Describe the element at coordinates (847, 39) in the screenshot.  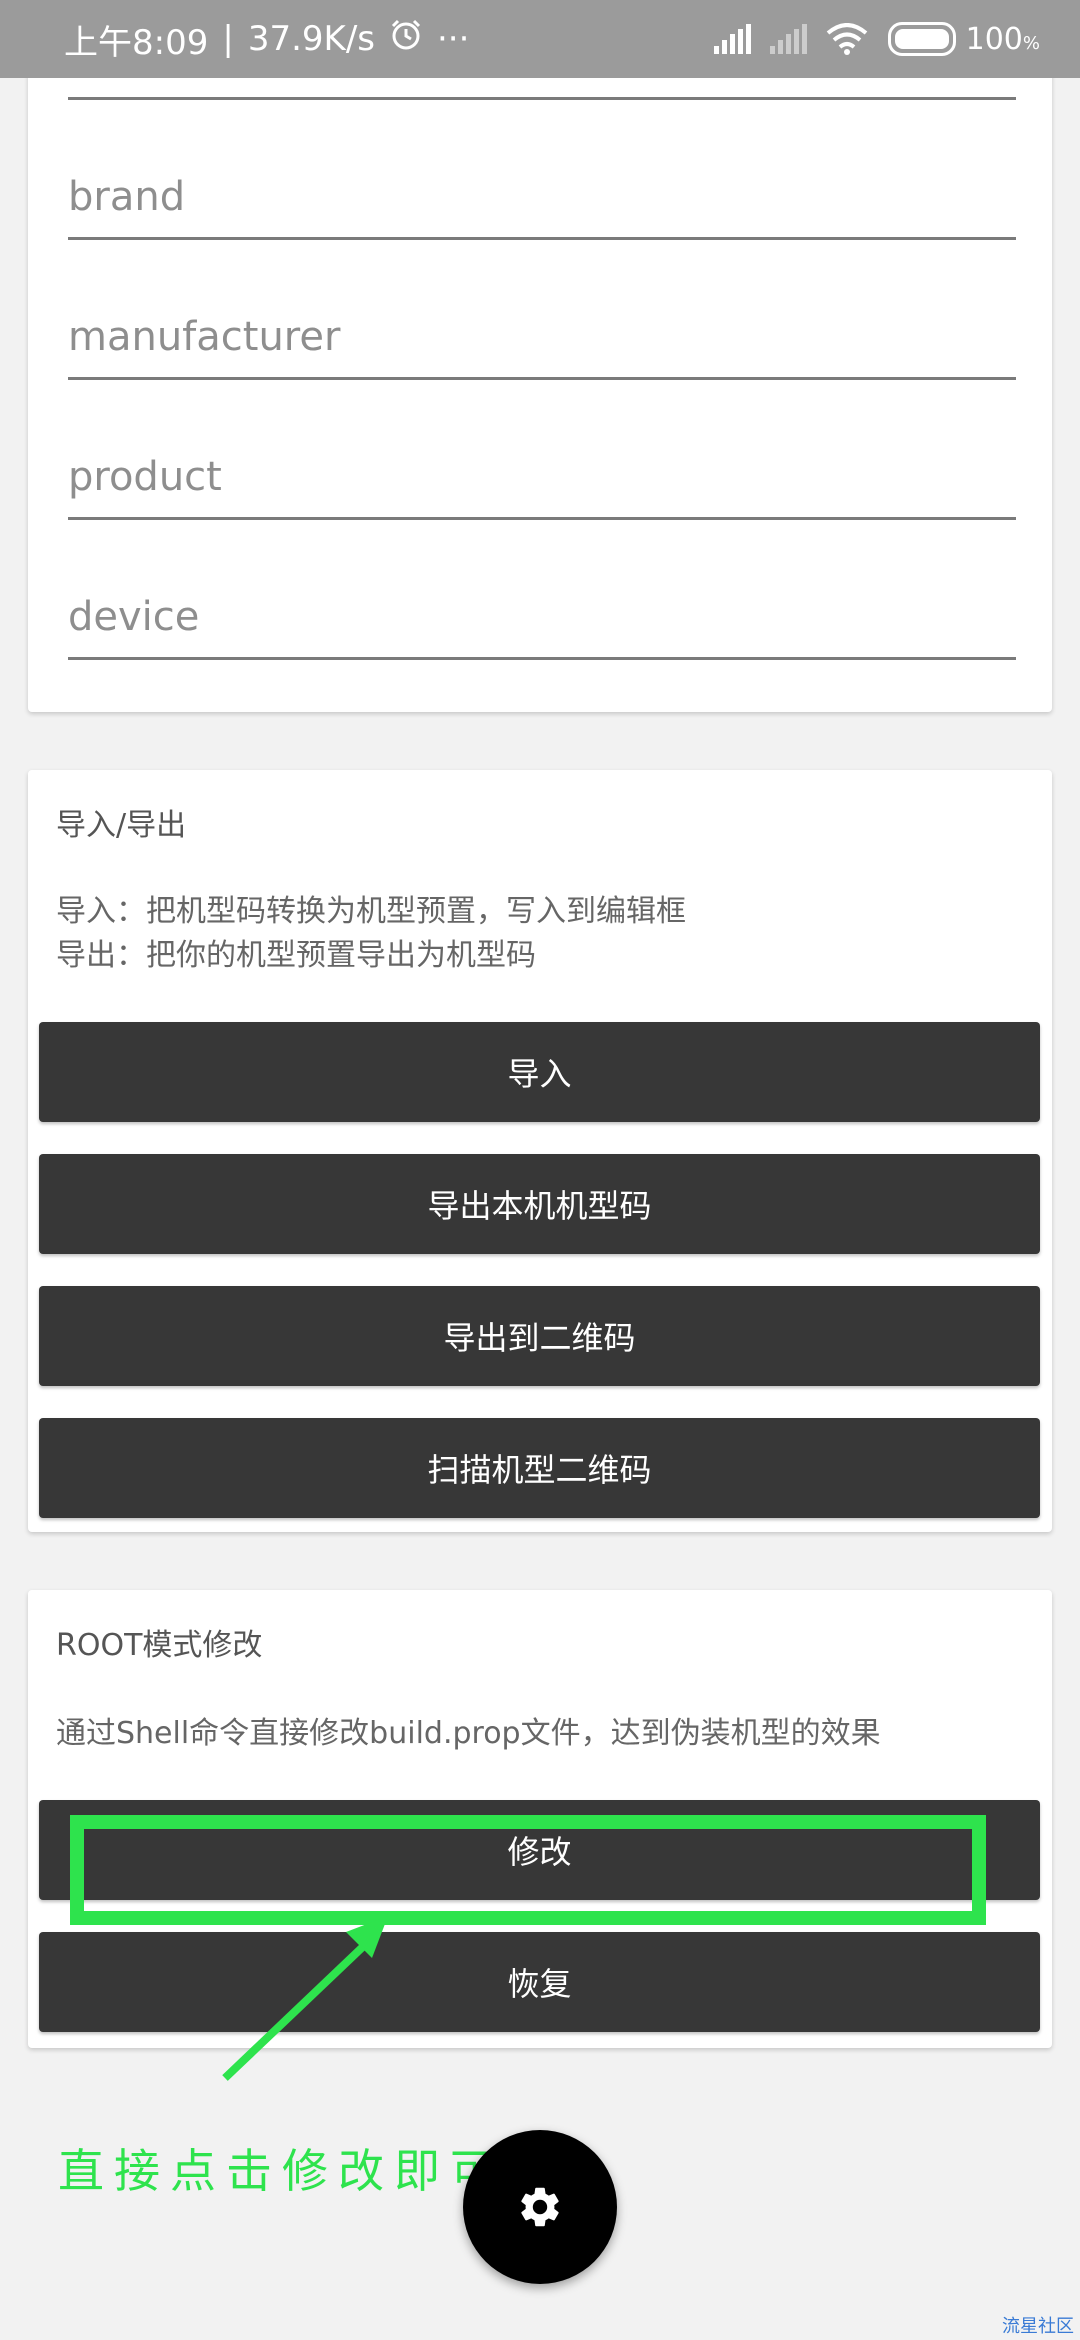
I see `wifi-icon` at that location.